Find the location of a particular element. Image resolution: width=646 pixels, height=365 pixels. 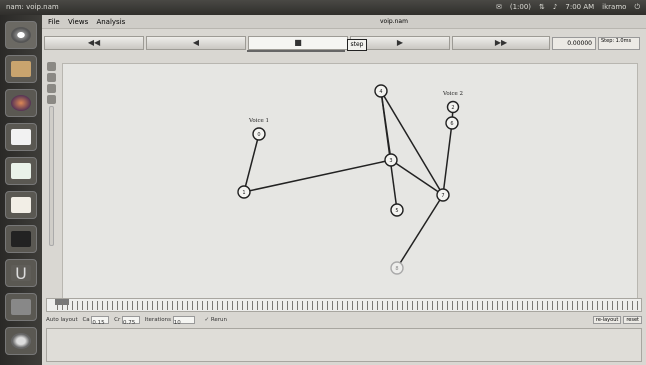

zoom-out-icon is located at coordinates (51, 77).